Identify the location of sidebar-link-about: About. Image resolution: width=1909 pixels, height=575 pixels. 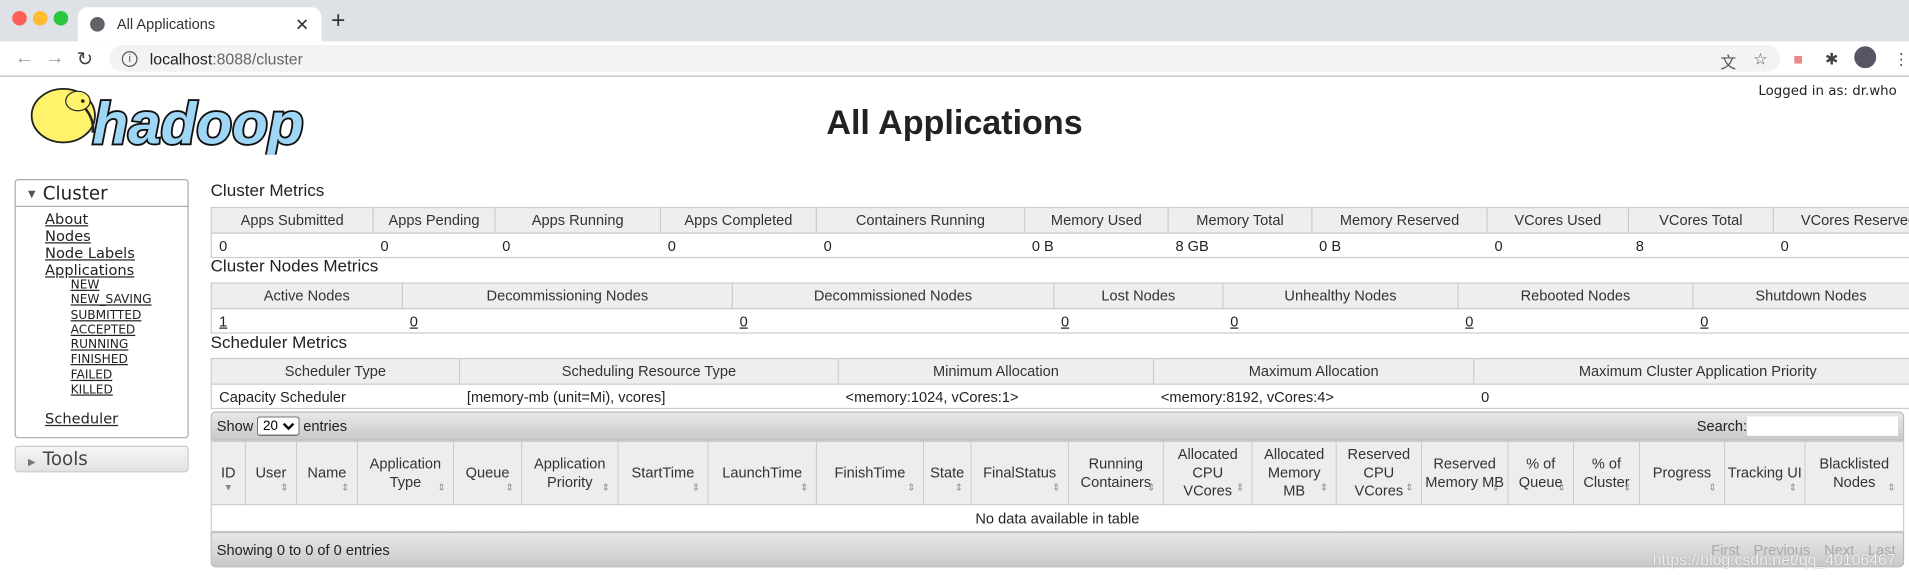
(116, 219).